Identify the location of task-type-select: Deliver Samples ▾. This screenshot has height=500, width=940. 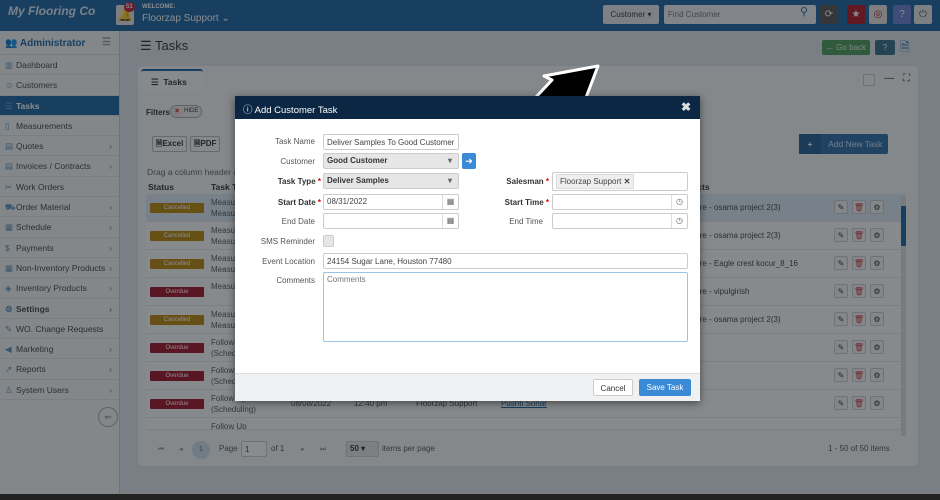
(391, 181).